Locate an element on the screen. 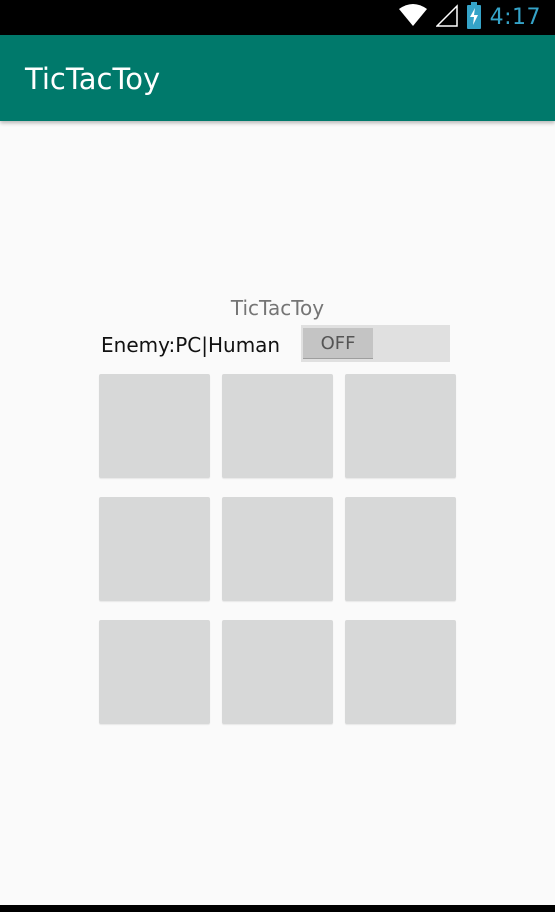  status-bar: 4:17 is located at coordinates (277, 17).